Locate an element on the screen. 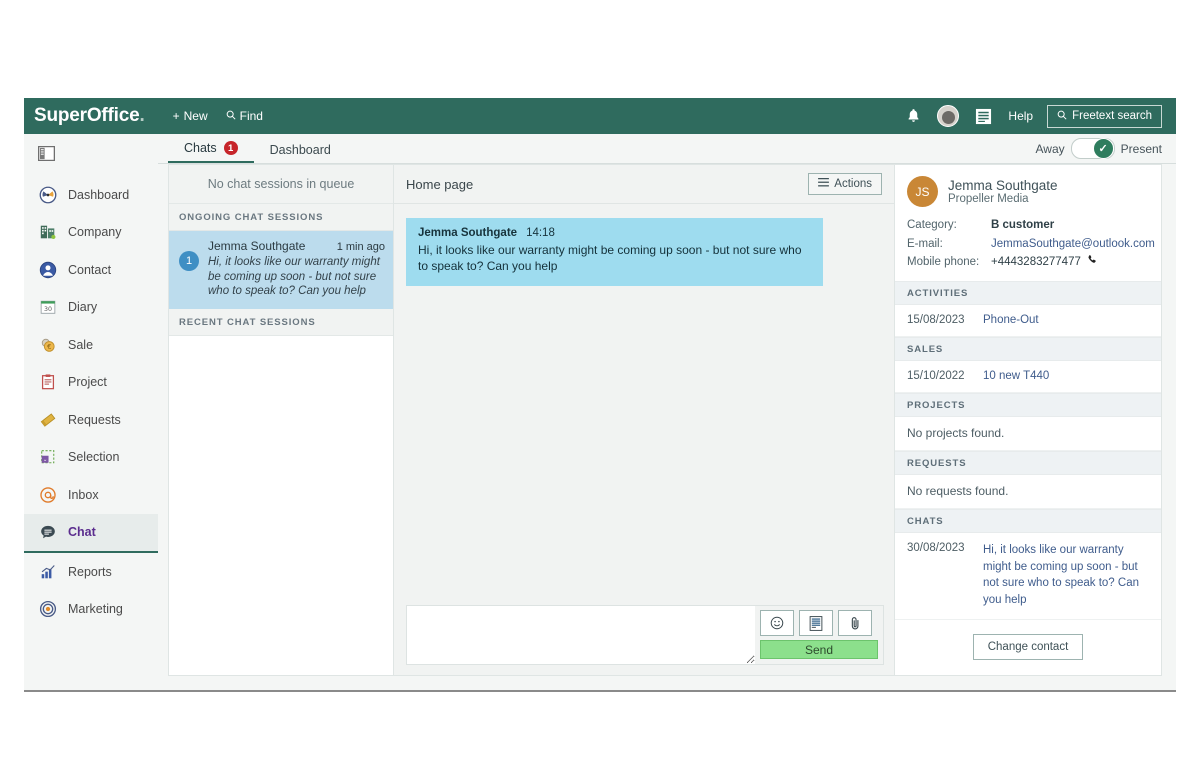 Image resolution: width=1200 pixels, height=768 pixels. presence-toggle: ✓ is located at coordinates (1092, 148).